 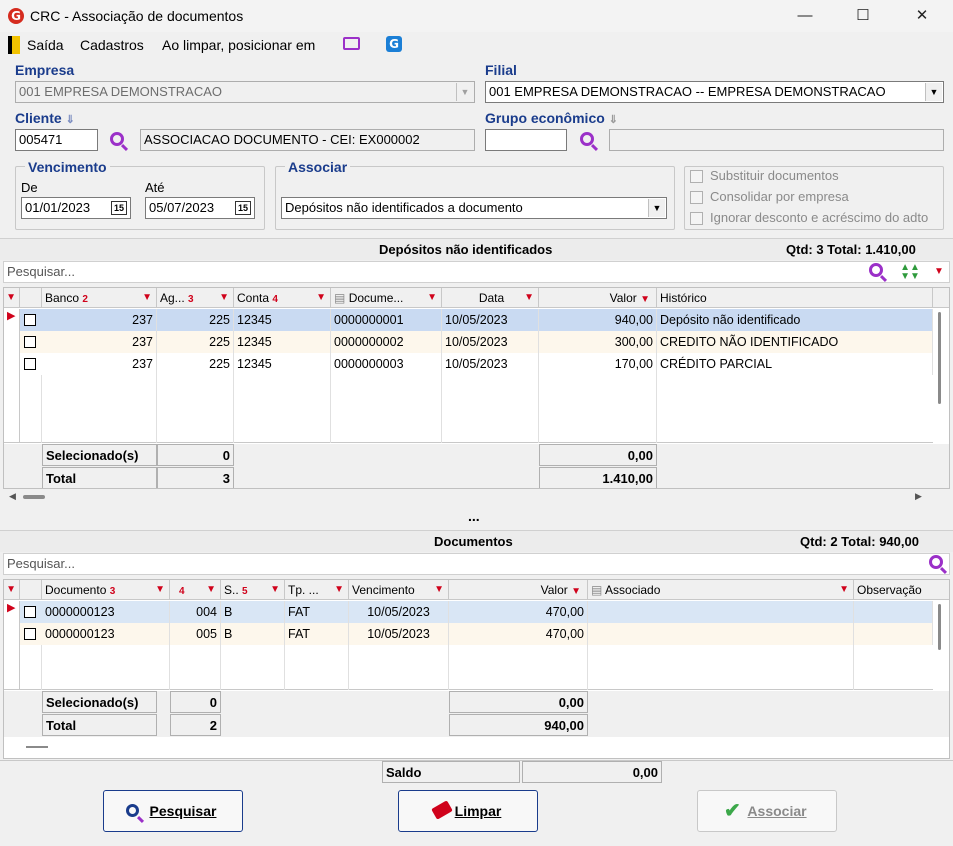 I want to click on associar-button: ✔ Associar, so click(x=767, y=811).